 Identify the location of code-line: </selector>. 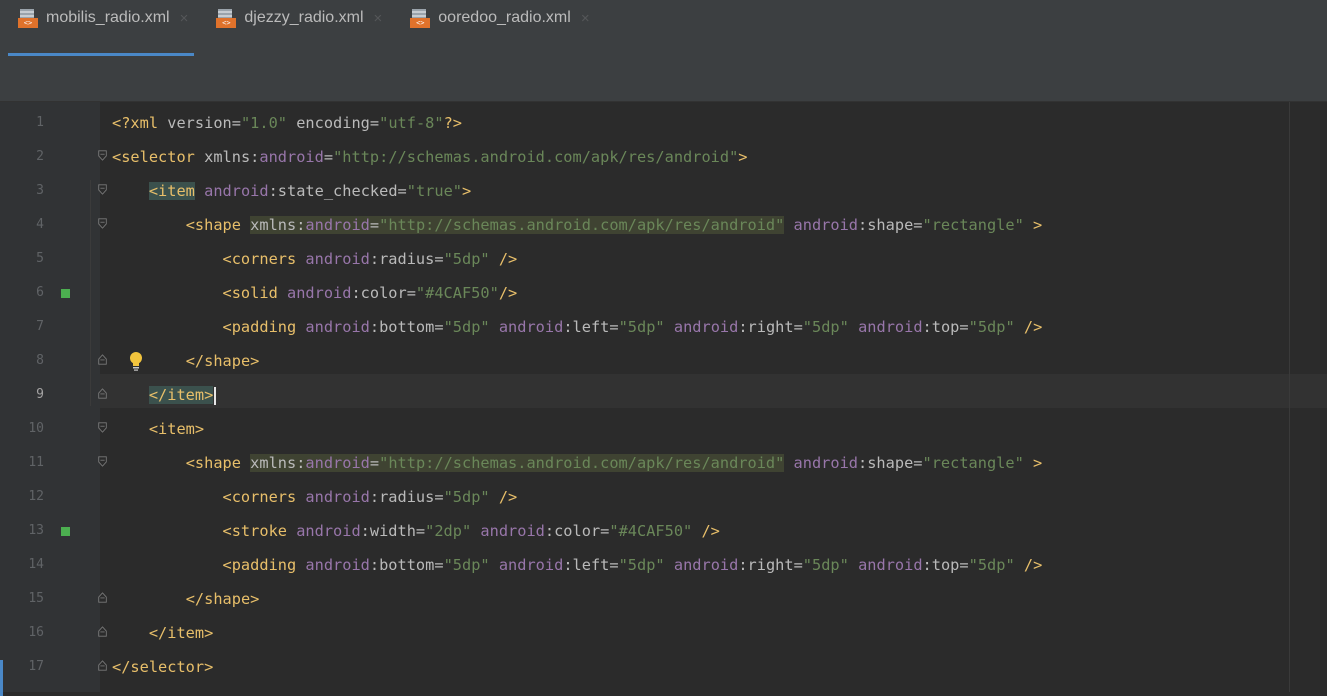
(162, 667).